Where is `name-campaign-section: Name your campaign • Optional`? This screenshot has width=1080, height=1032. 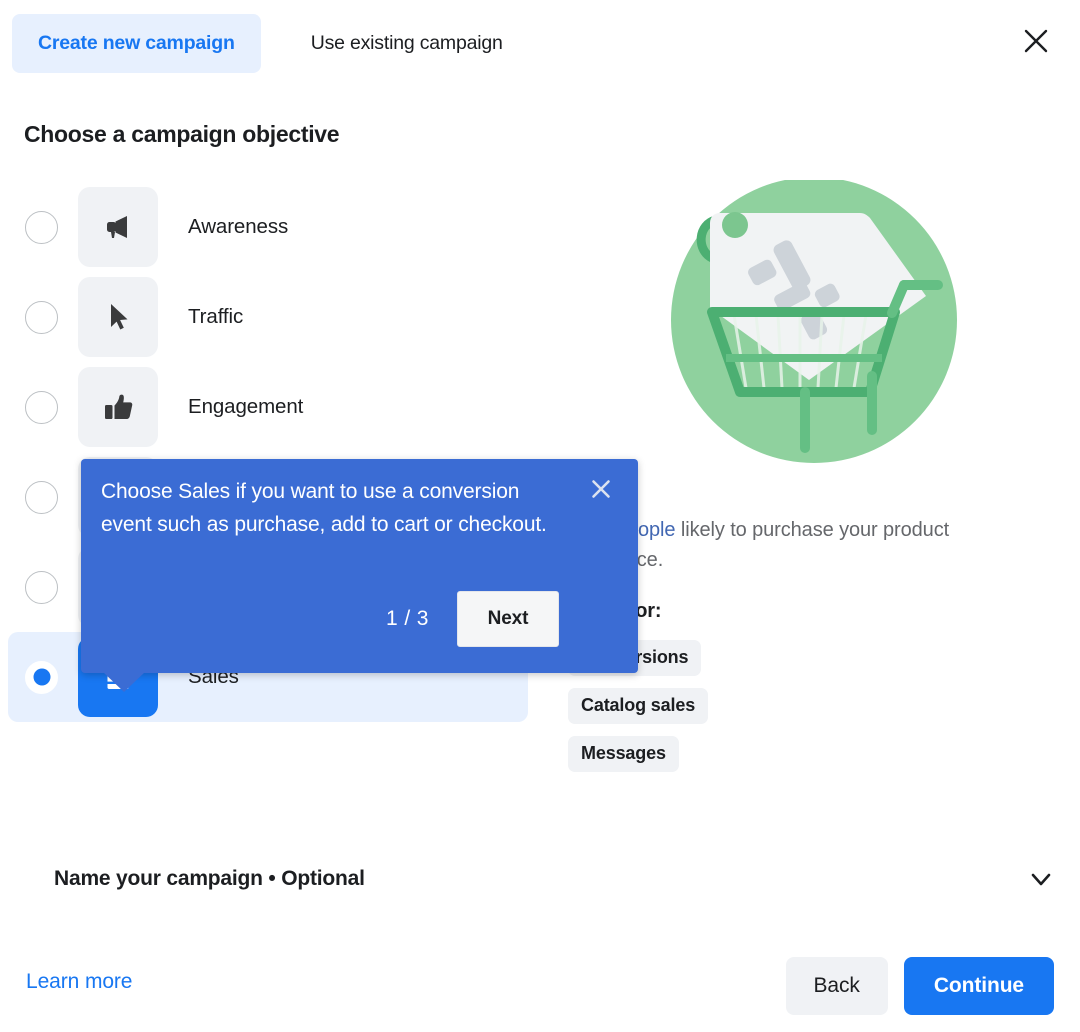 name-campaign-section: Name your campaign • Optional is located at coordinates (554, 879).